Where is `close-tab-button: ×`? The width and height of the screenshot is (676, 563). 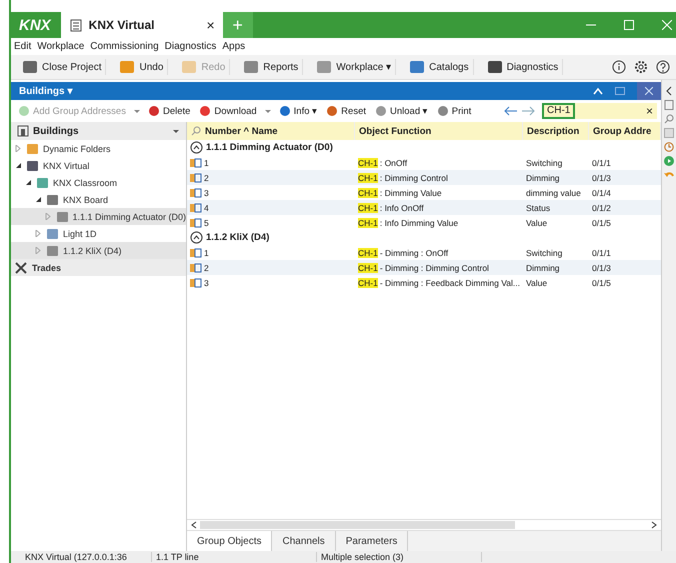
close-tab-button: × is located at coordinates (210, 25).